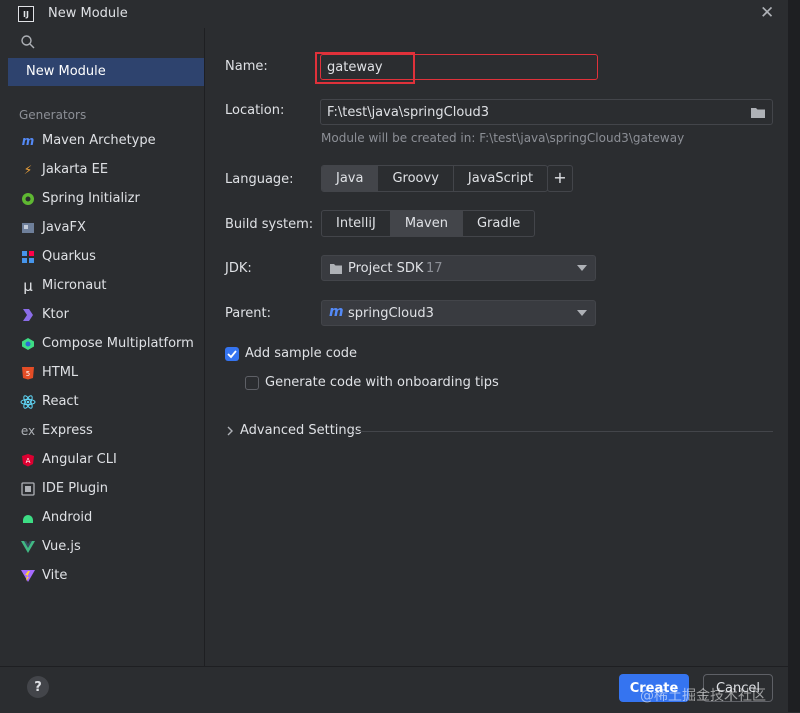  Describe the element at coordinates (301, 430) in the screenshot. I see `advanced-settings-label: Advanced Settings` at that location.